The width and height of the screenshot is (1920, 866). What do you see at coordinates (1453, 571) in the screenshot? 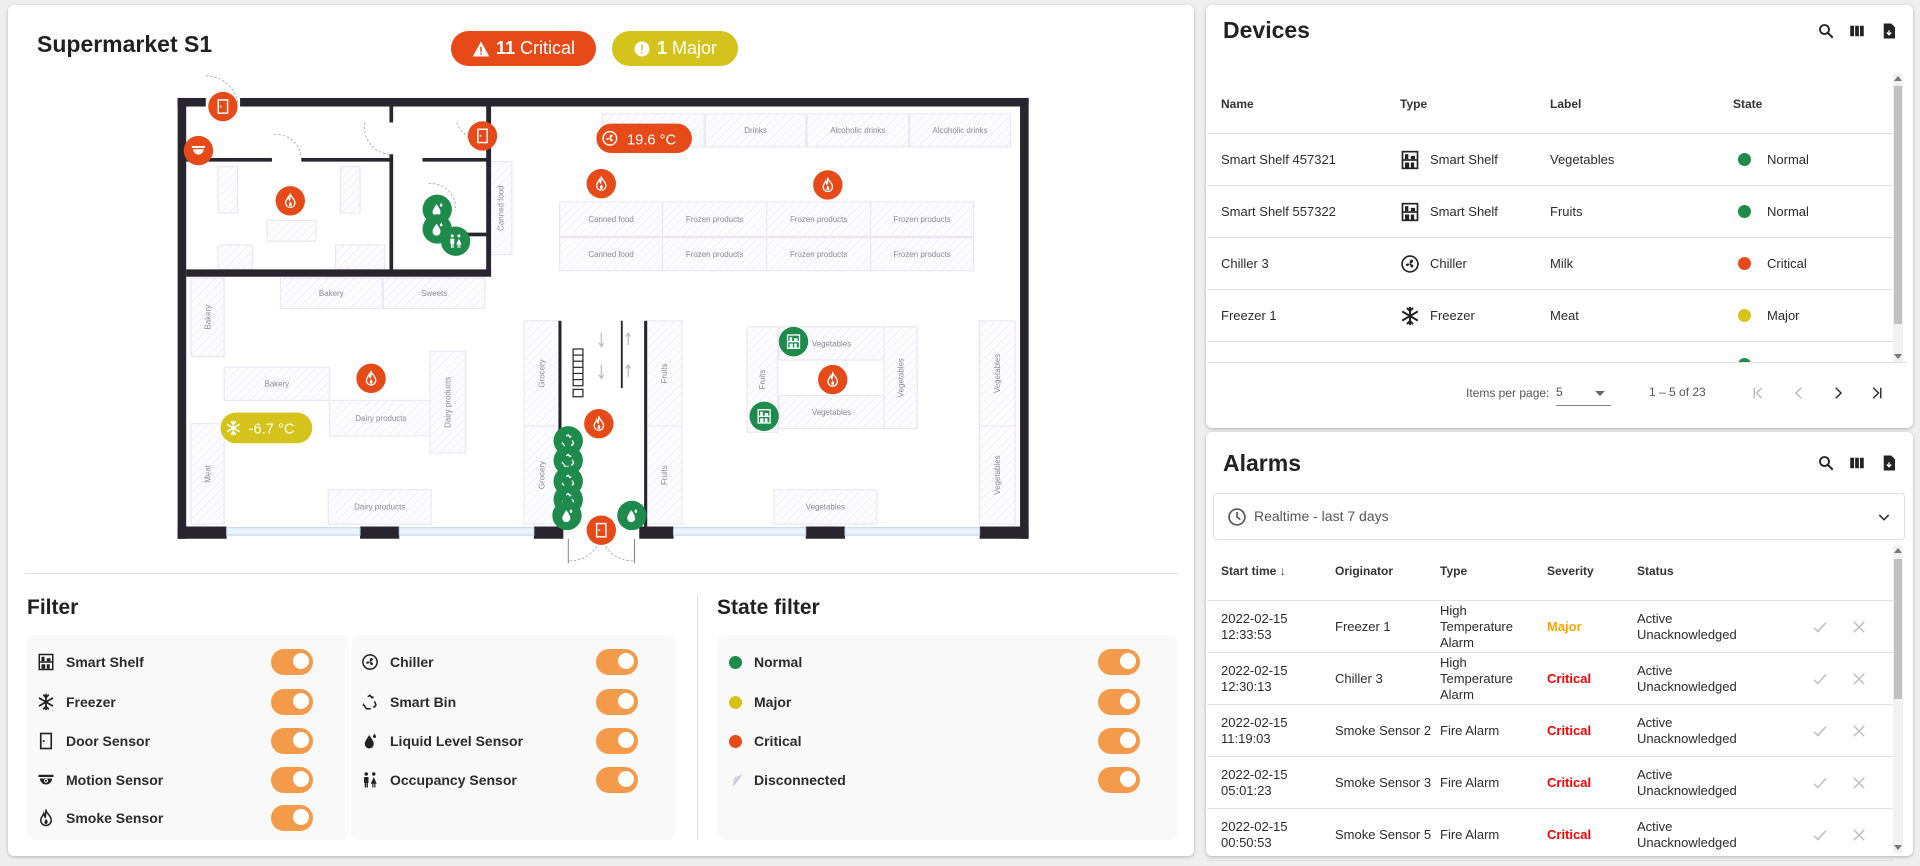
I see `alarms-col-type: Type` at bounding box center [1453, 571].